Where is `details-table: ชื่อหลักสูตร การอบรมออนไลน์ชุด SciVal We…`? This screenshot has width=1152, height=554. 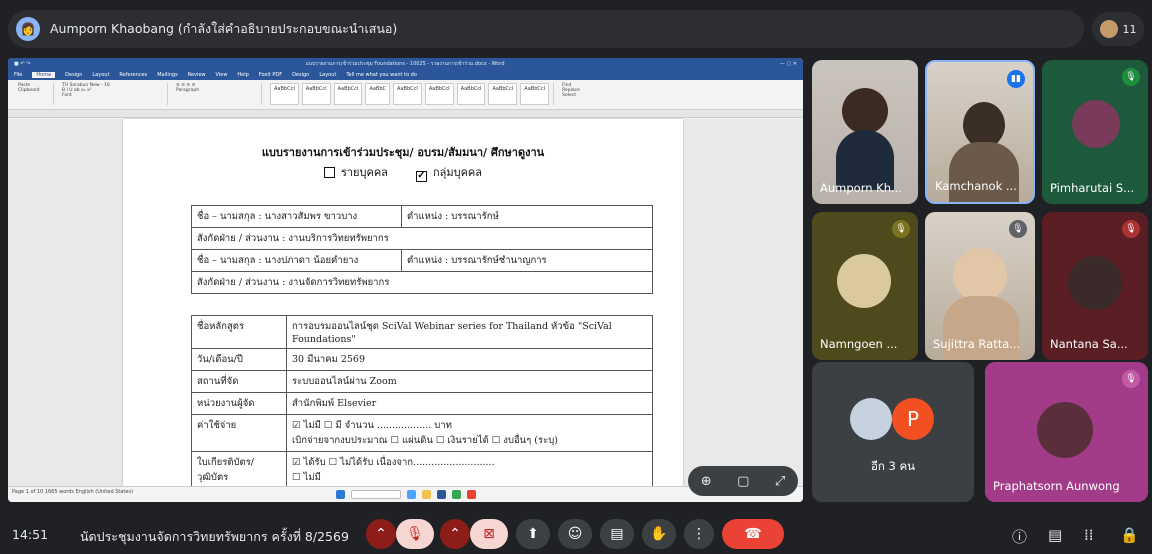
details-table: ชื่อหลักสูตร การอบรมออนไลน์ชุด SciVal We… is located at coordinates (422, 402).